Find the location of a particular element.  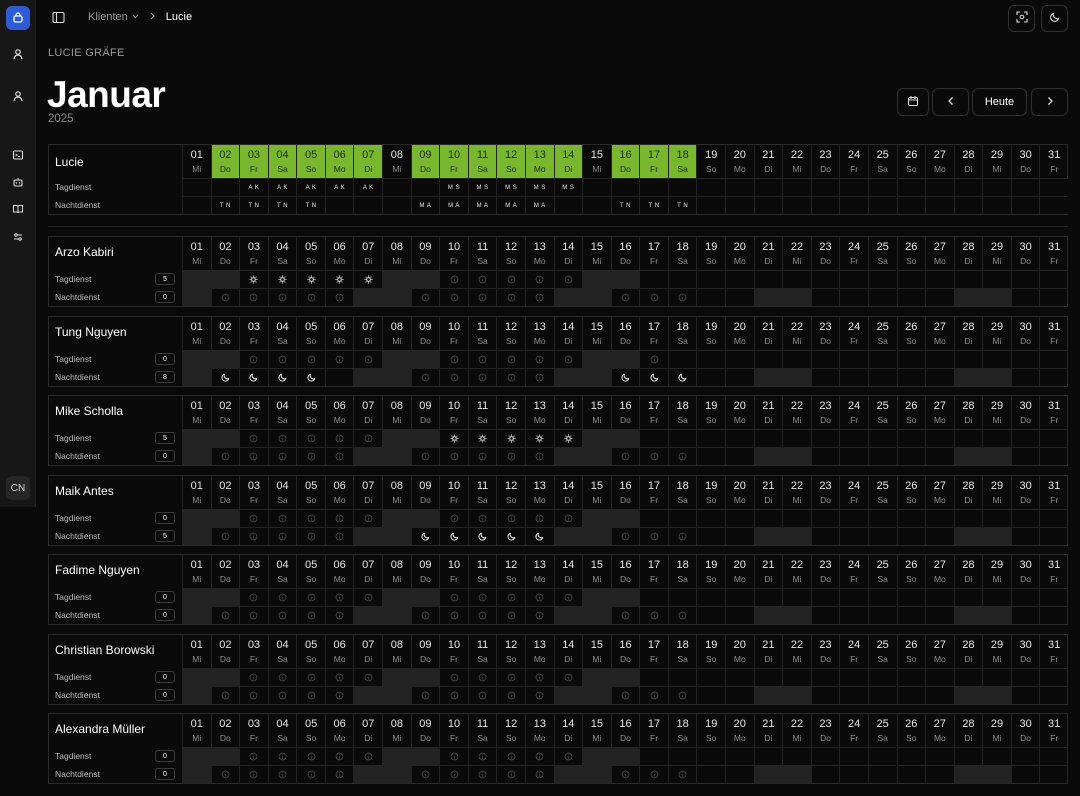

tagdienst-cell: M S is located at coordinates (568, 187).